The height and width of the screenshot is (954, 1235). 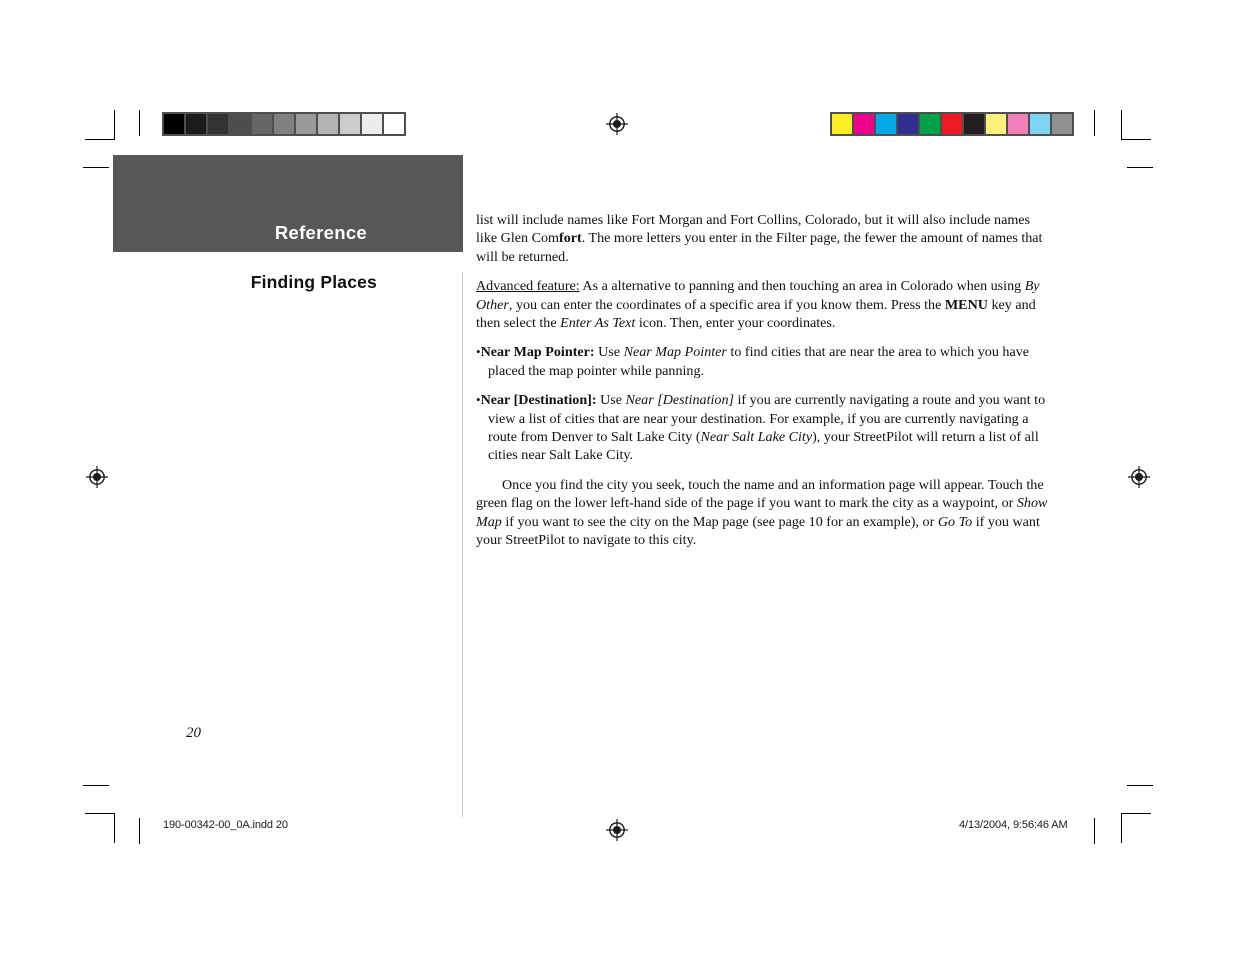 What do you see at coordinates (538, 400) in the screenshot?
I see `list-item-term: Near [Destination]:` at bounding box center [538, 400].